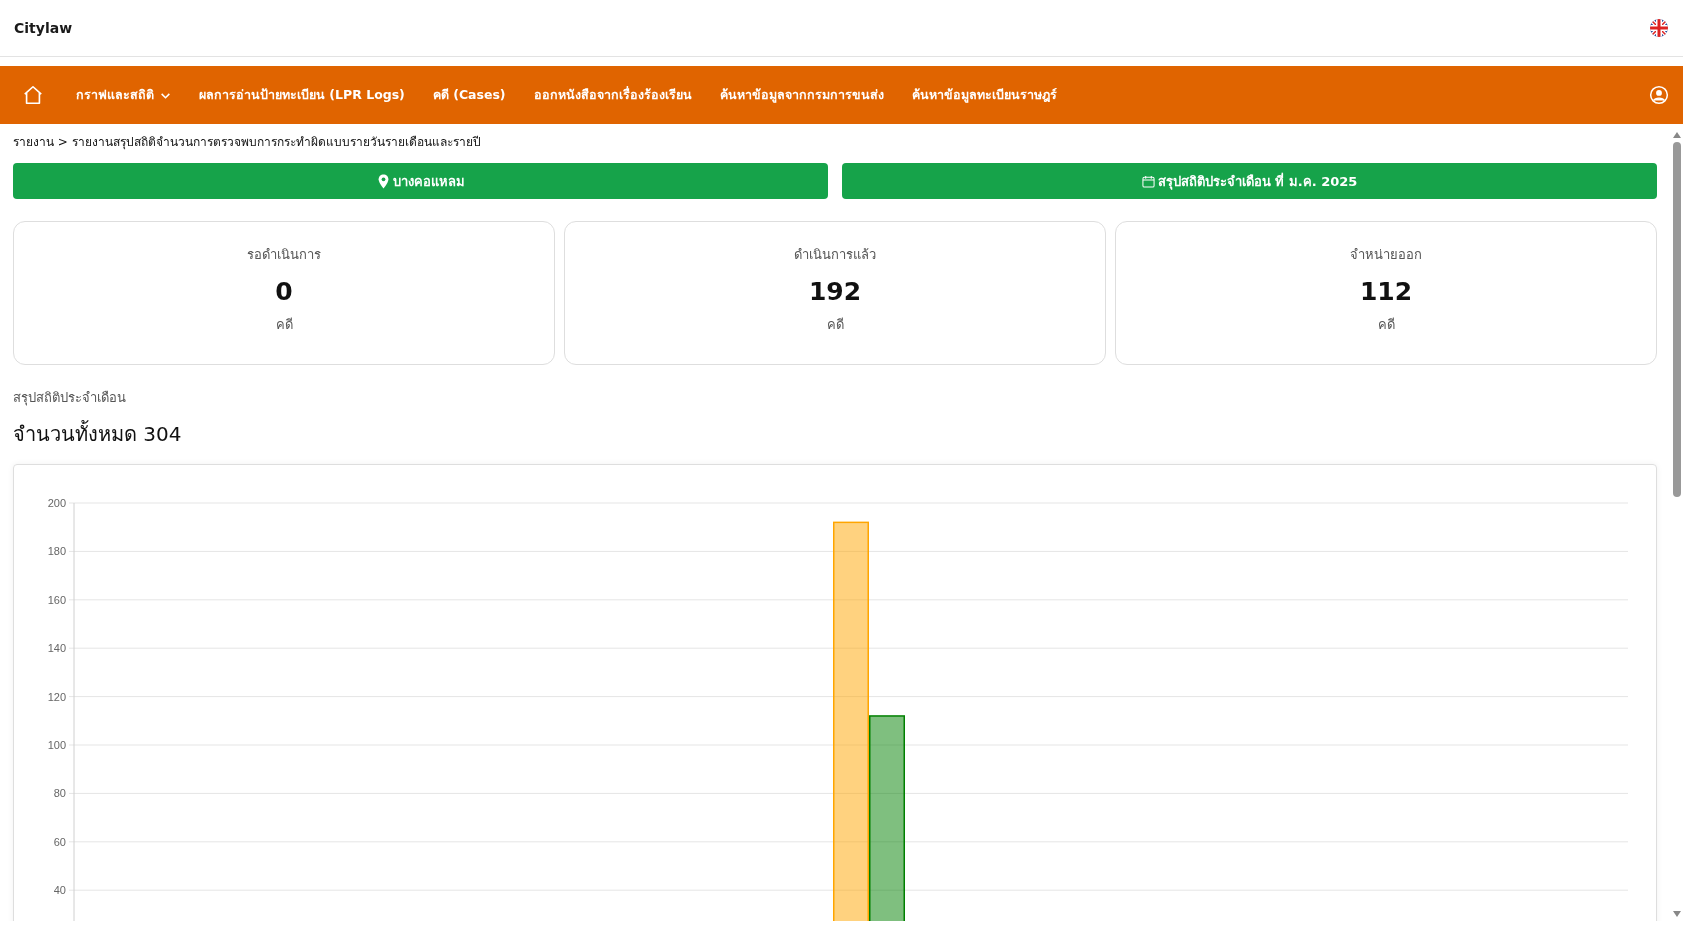  Describe the element at coordinates (56, 648) in the screenshot. I see `y-axis-label: 140` at that location.